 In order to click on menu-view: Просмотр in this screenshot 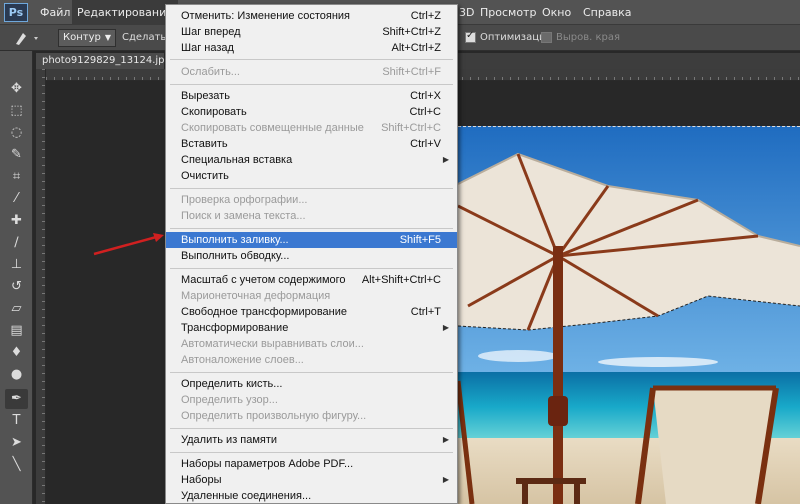, I will do `click(508, 12)`.